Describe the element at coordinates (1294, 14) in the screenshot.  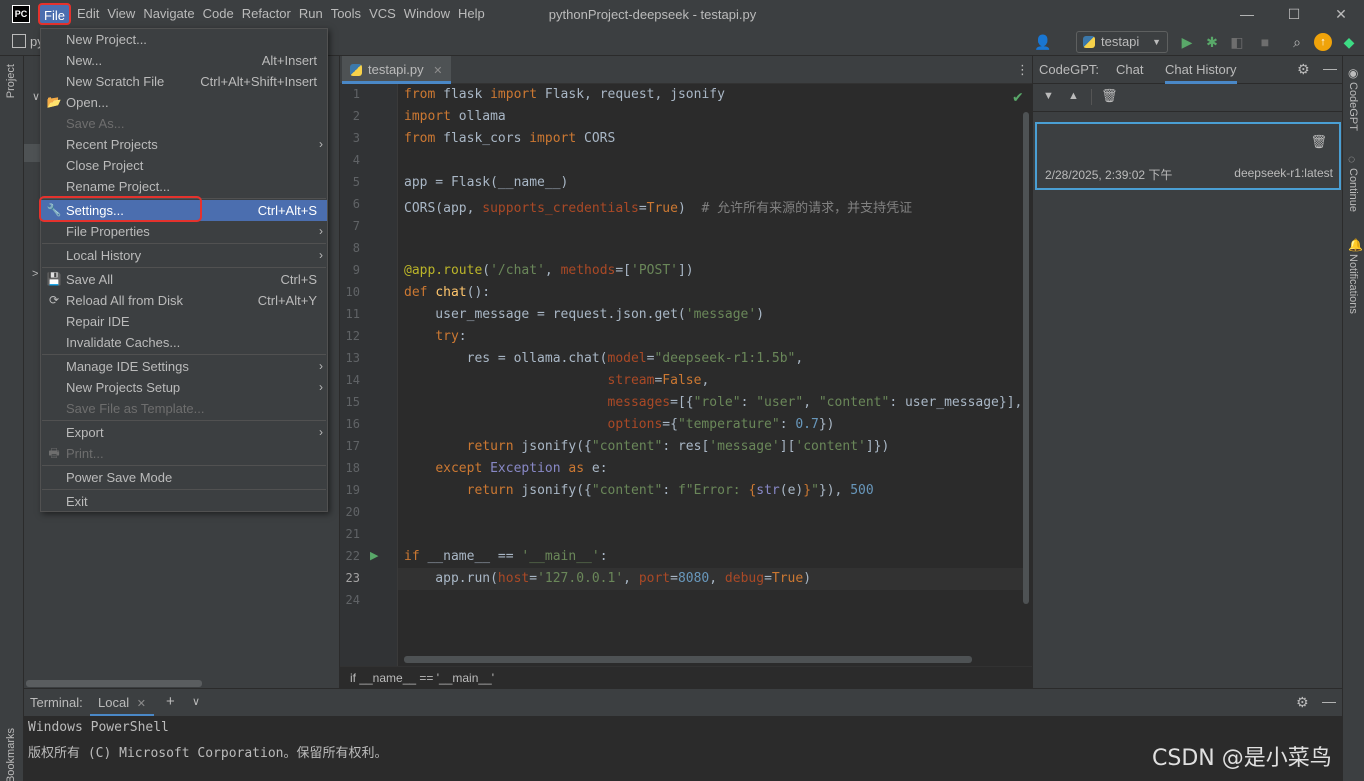
I see `maximize-button: ☐` at that location.